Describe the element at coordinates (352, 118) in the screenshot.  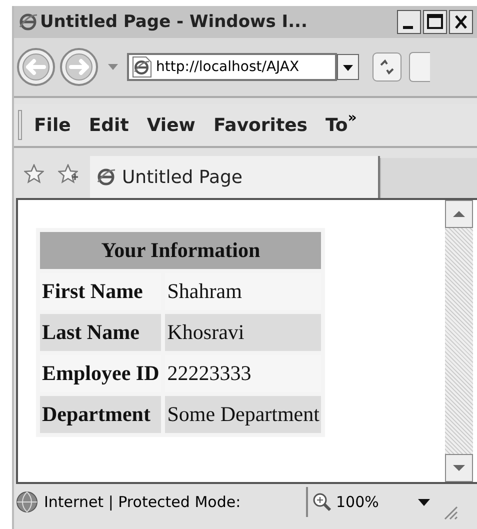
I see `more-menu-button: »` at that location.